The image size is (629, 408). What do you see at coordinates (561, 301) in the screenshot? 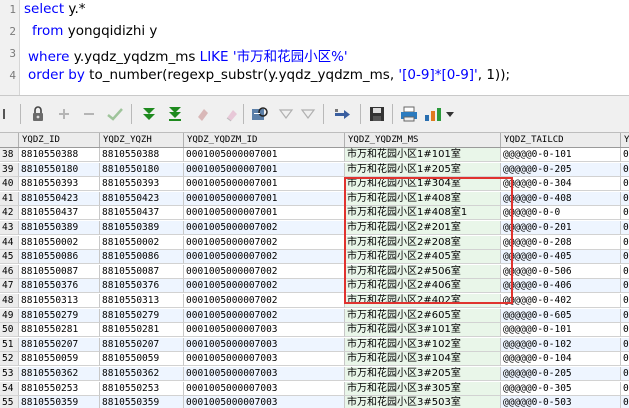
I see `yqdz-tailcd-cell: @@@@@0-0-402` at bounding box center [561, 301].